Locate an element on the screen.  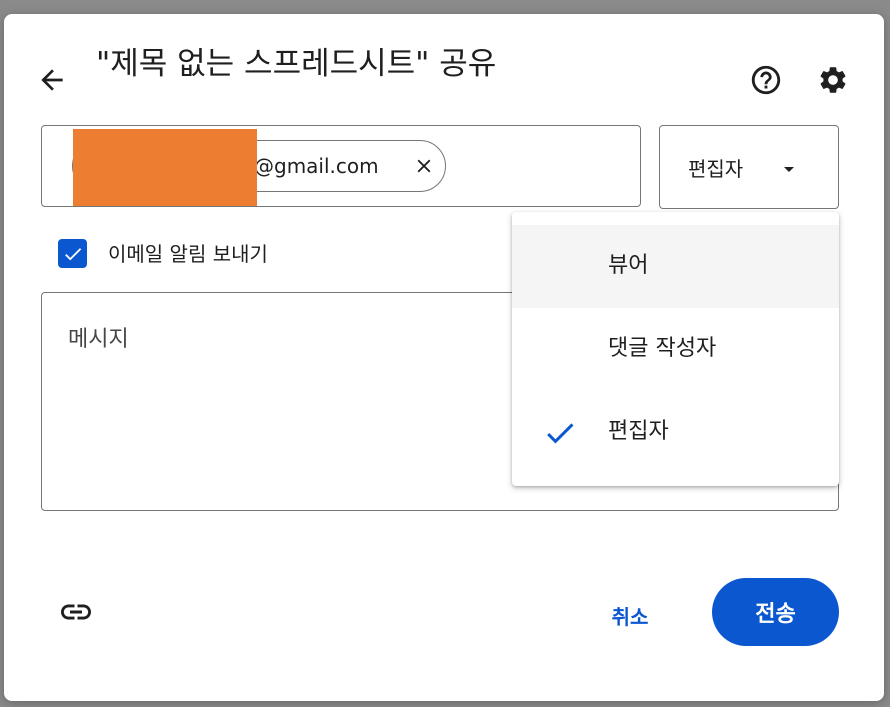
role-select-value: 편집자 is located at coordinates (716, 169).